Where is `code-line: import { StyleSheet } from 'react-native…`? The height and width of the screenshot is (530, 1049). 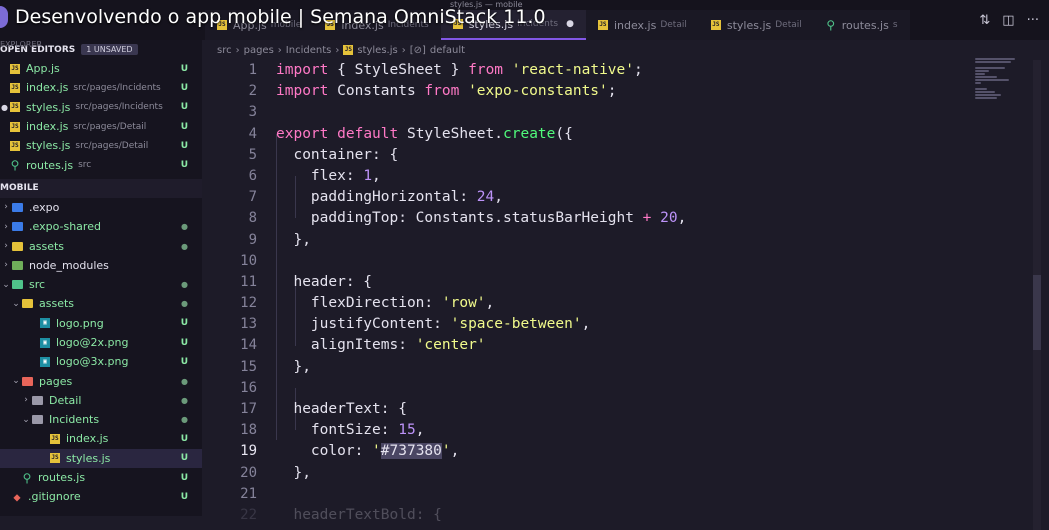
code-line: import { StyleSheet } from 'react-native… is located at coordinates (626, 70).